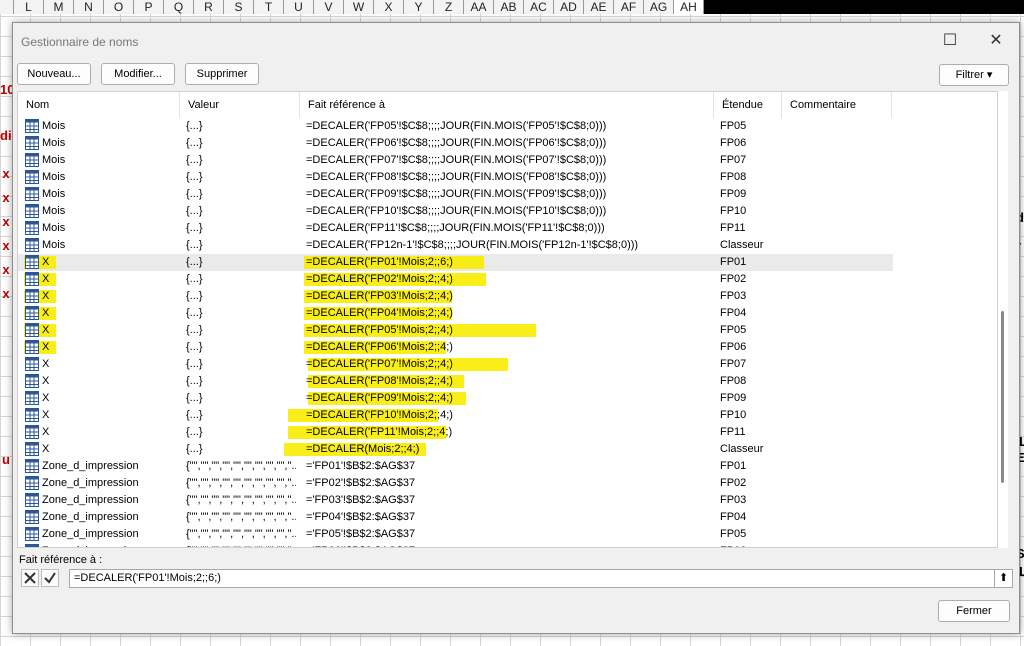  Describe the element at coordinates (379, 398) in the screenshot. I see `row-ref: =DECALER('FP09'!Mois;2;;4;)` at that location.